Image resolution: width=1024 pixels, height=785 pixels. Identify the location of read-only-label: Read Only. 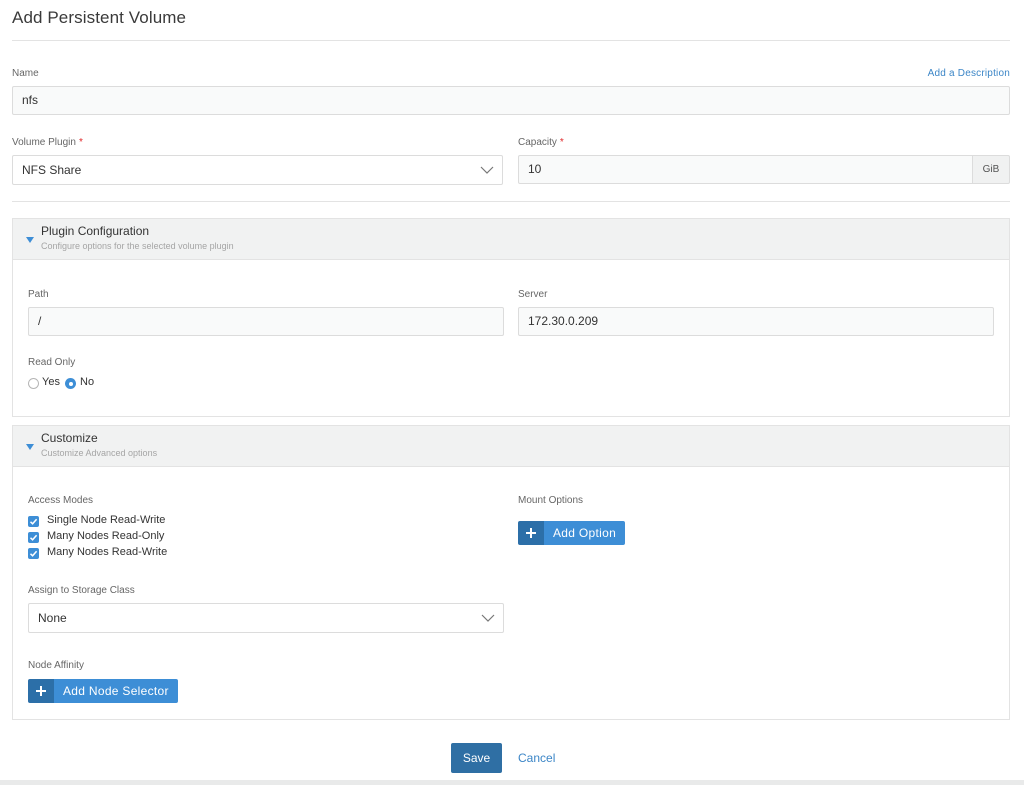
(52, 362).